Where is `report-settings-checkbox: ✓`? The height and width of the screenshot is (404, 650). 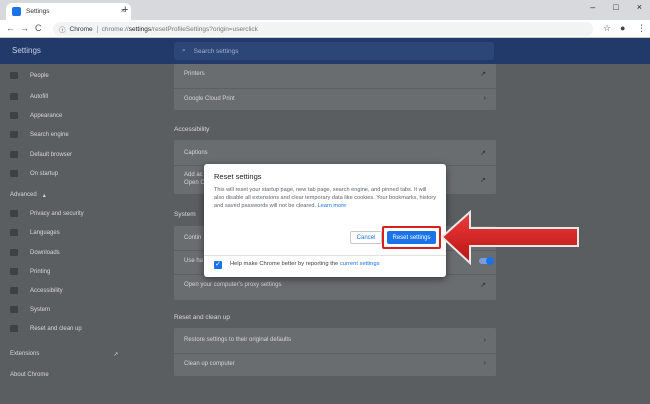
report-settings-checkbox: ✓ is located at coordinates (218, 265).